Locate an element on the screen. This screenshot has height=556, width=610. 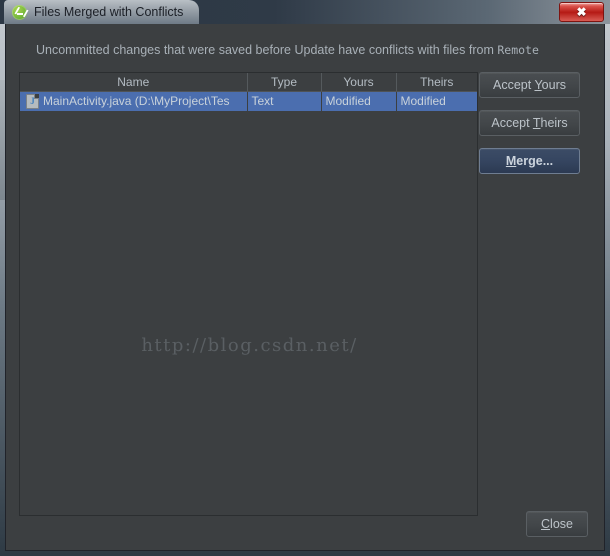
column-header-yours: Yours is located at coordinates (359, 82).